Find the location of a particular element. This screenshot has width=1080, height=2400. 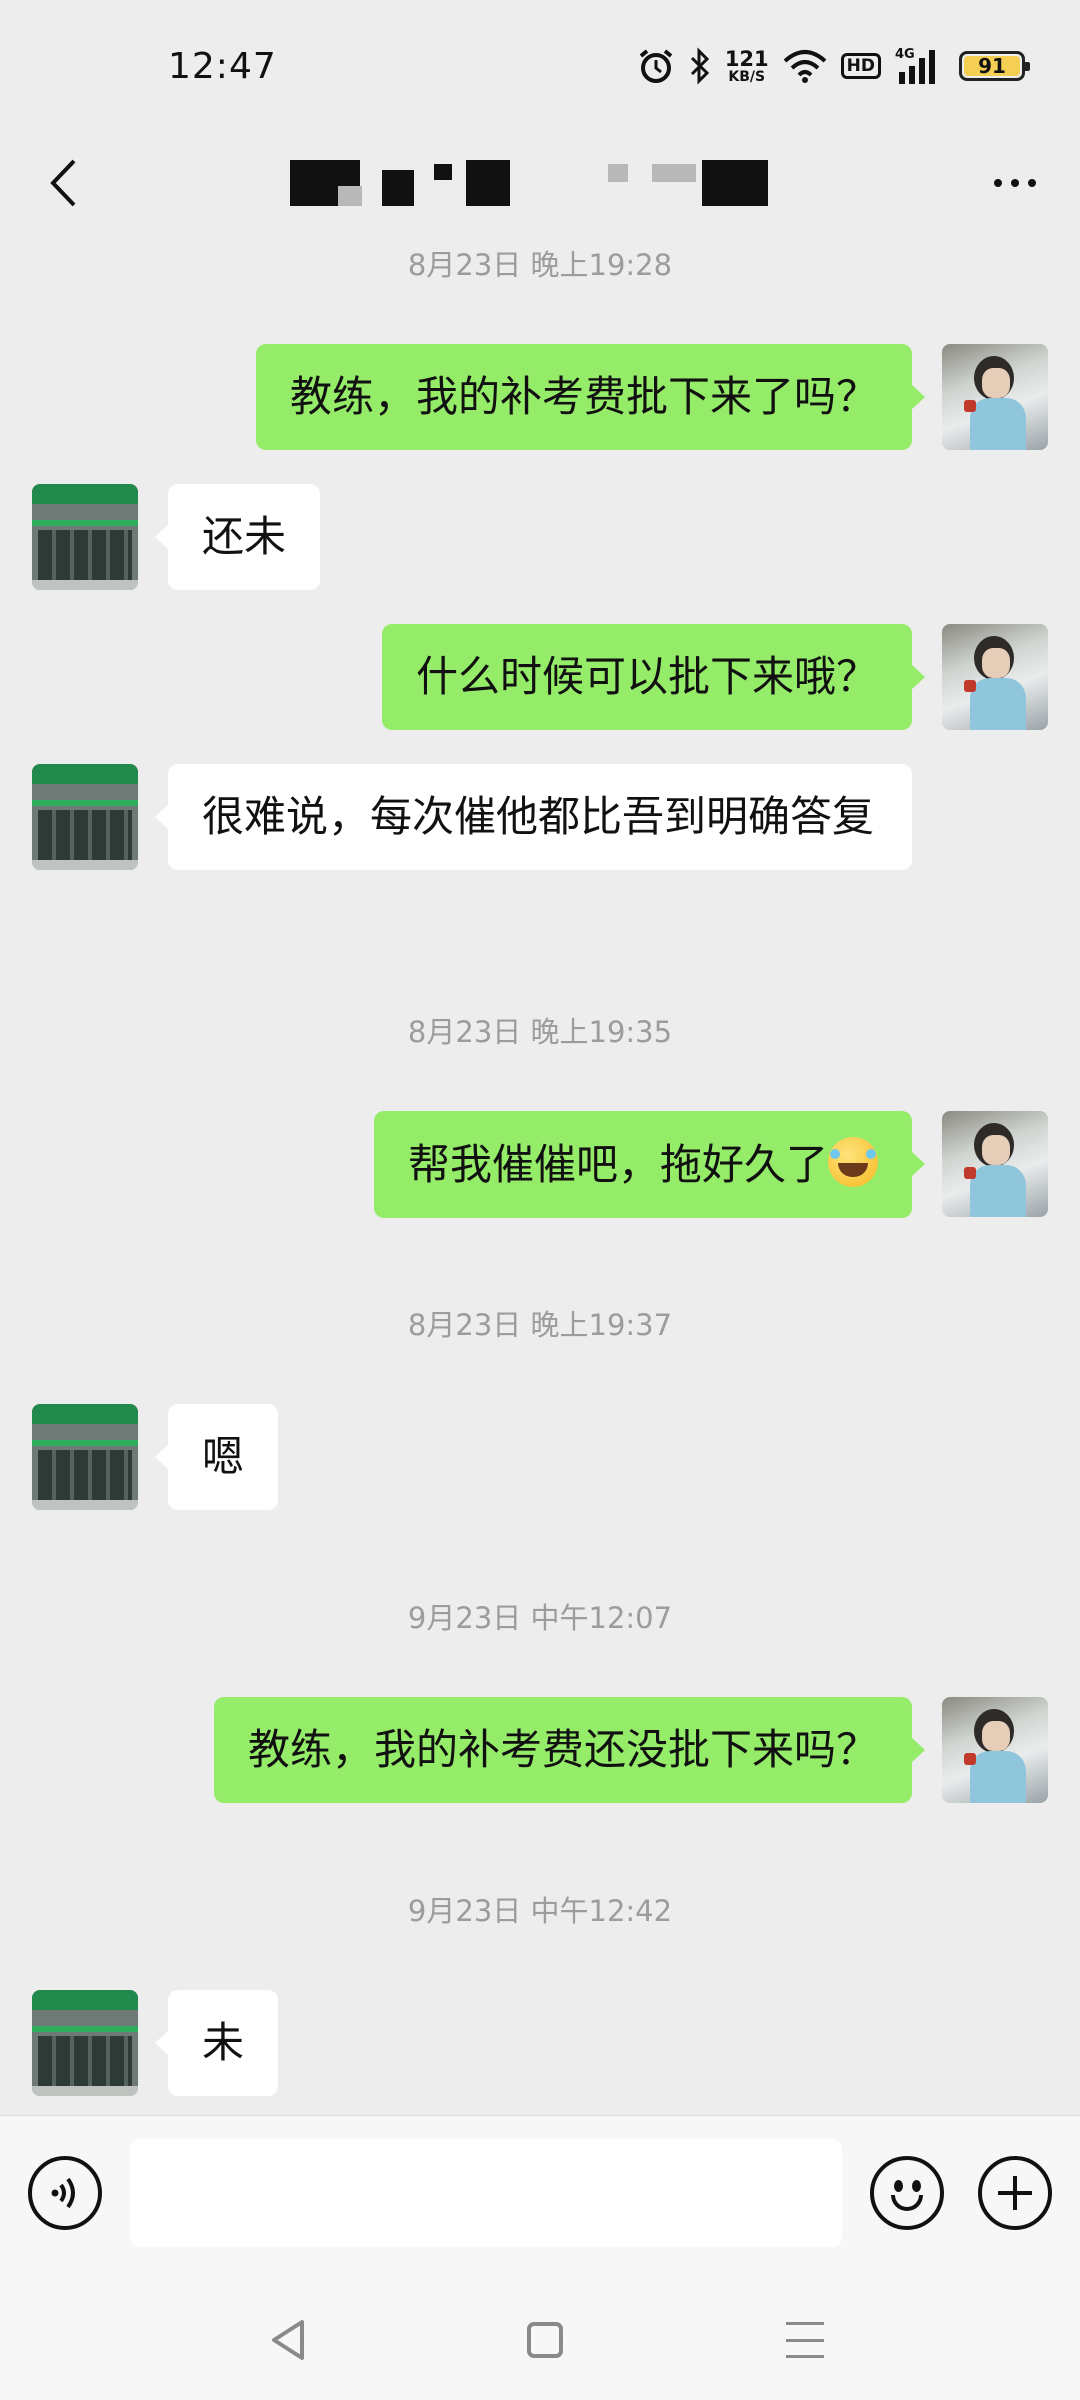

plus-button is located at coordinates (1015, 2193).